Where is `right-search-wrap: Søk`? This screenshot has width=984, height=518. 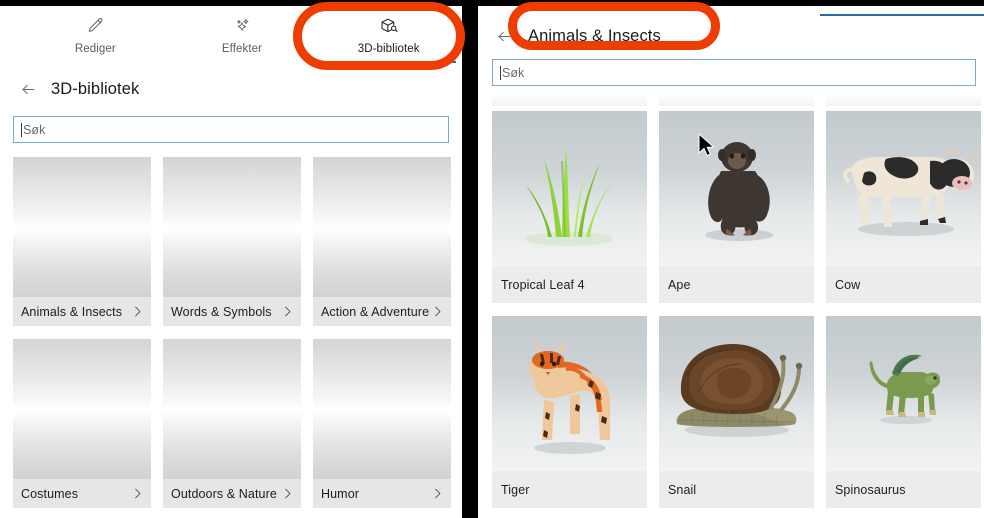 right-search-wrap: Søk is located at coordinates (731, 69).